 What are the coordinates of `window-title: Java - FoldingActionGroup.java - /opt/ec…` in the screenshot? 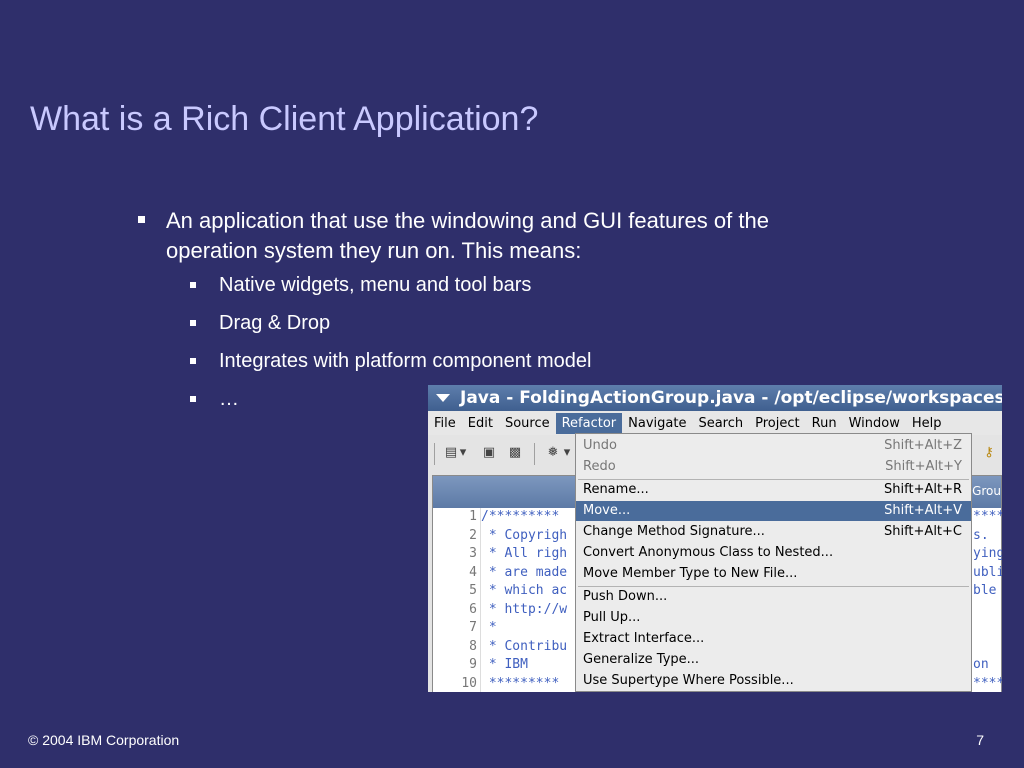 It's located at (731, 398).